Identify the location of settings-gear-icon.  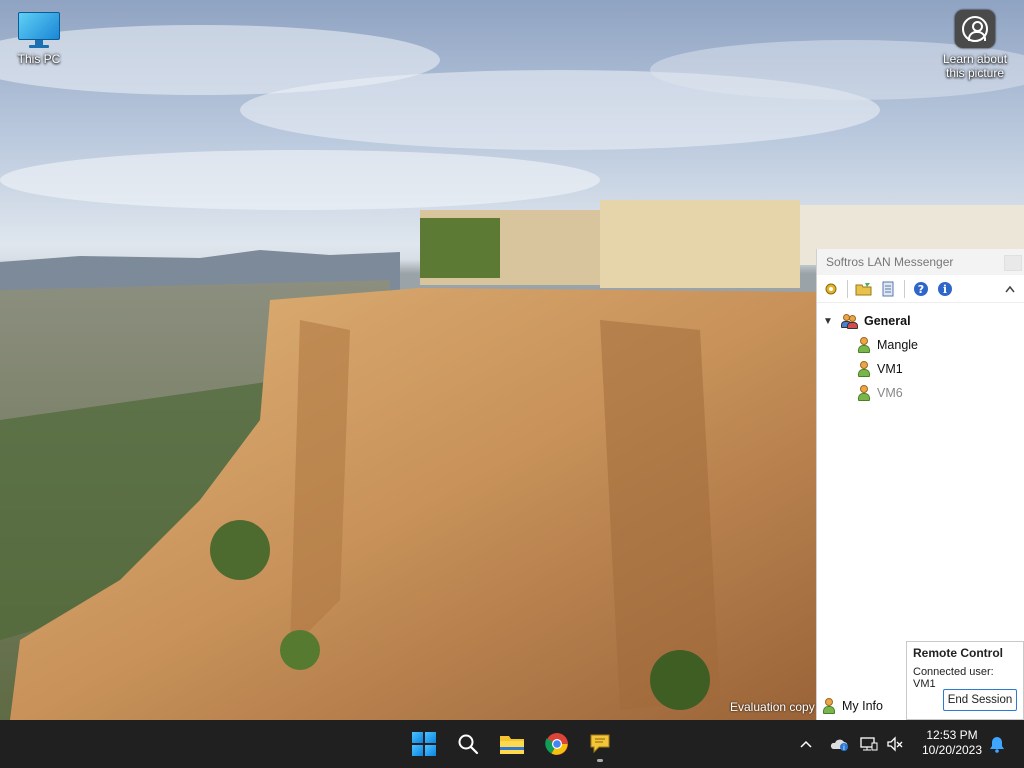
(831, 289).